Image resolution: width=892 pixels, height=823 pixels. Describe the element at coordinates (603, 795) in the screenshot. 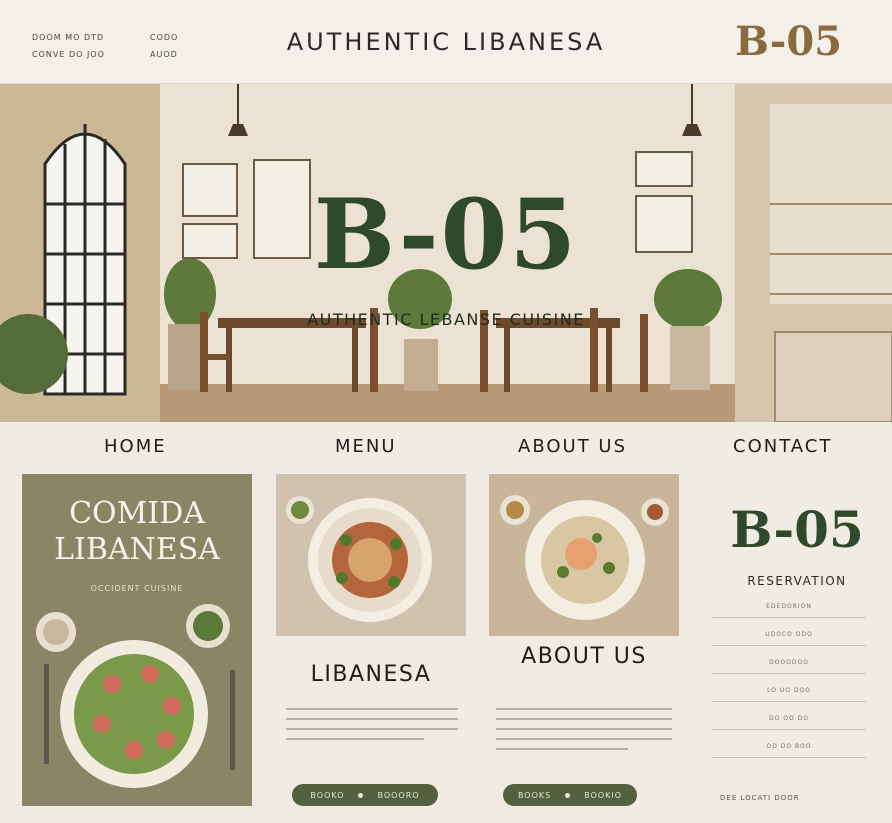

I see `book-button-label-2: BOOKIO` at that location.